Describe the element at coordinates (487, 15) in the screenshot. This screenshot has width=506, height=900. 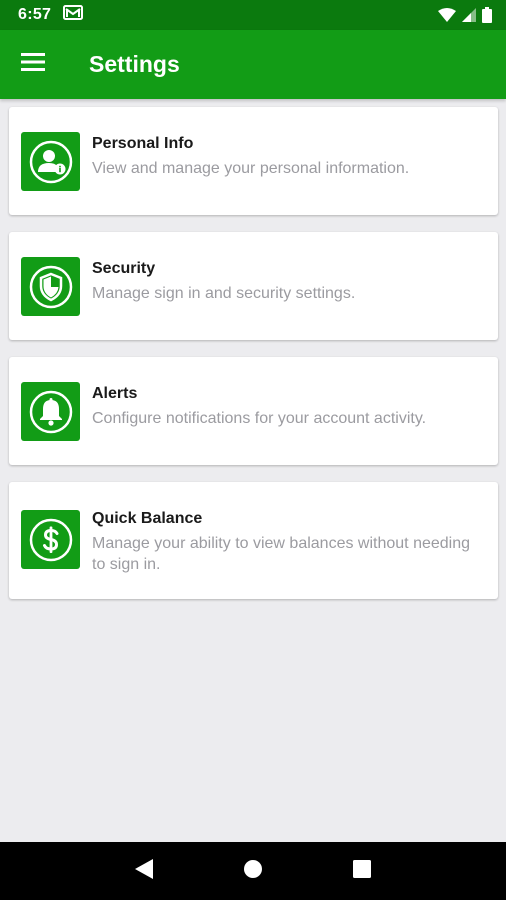
I see `battery-icon` at that location.